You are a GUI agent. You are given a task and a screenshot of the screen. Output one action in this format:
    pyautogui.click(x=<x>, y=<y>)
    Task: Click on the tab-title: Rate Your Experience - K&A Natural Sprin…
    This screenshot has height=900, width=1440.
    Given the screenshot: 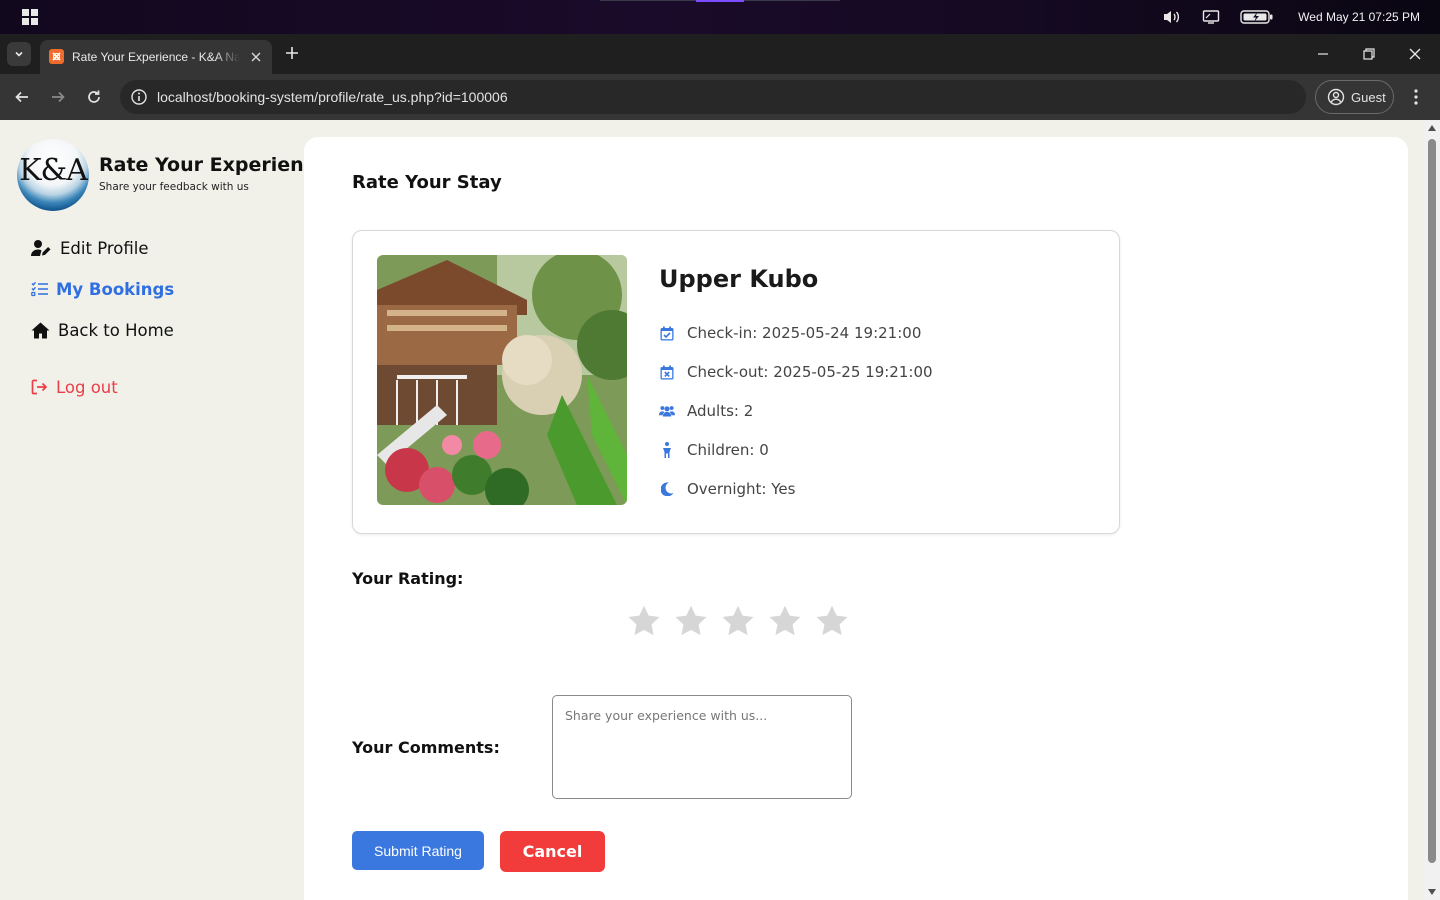 What is the action you would take?
    pyautogui.click(x=156, y=57)
    